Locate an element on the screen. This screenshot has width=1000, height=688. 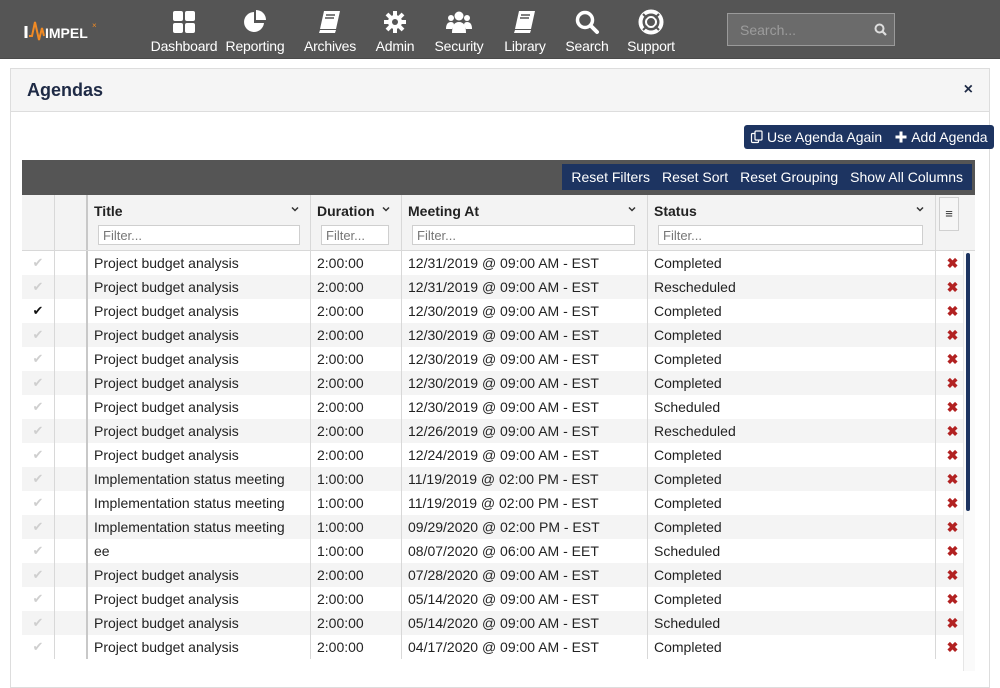
close-icon: × is located at coordinates (968, 90).